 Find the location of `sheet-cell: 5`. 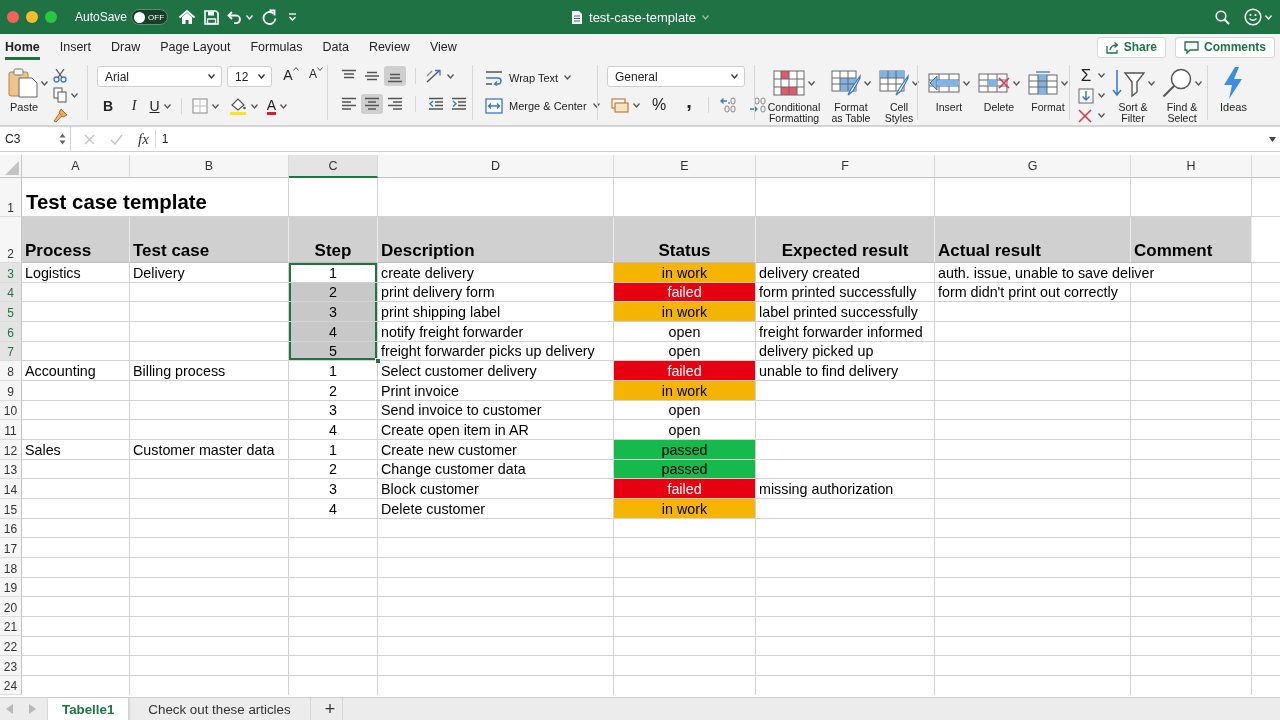

sheet-cell: 5 is located at coordinates (333, 351).